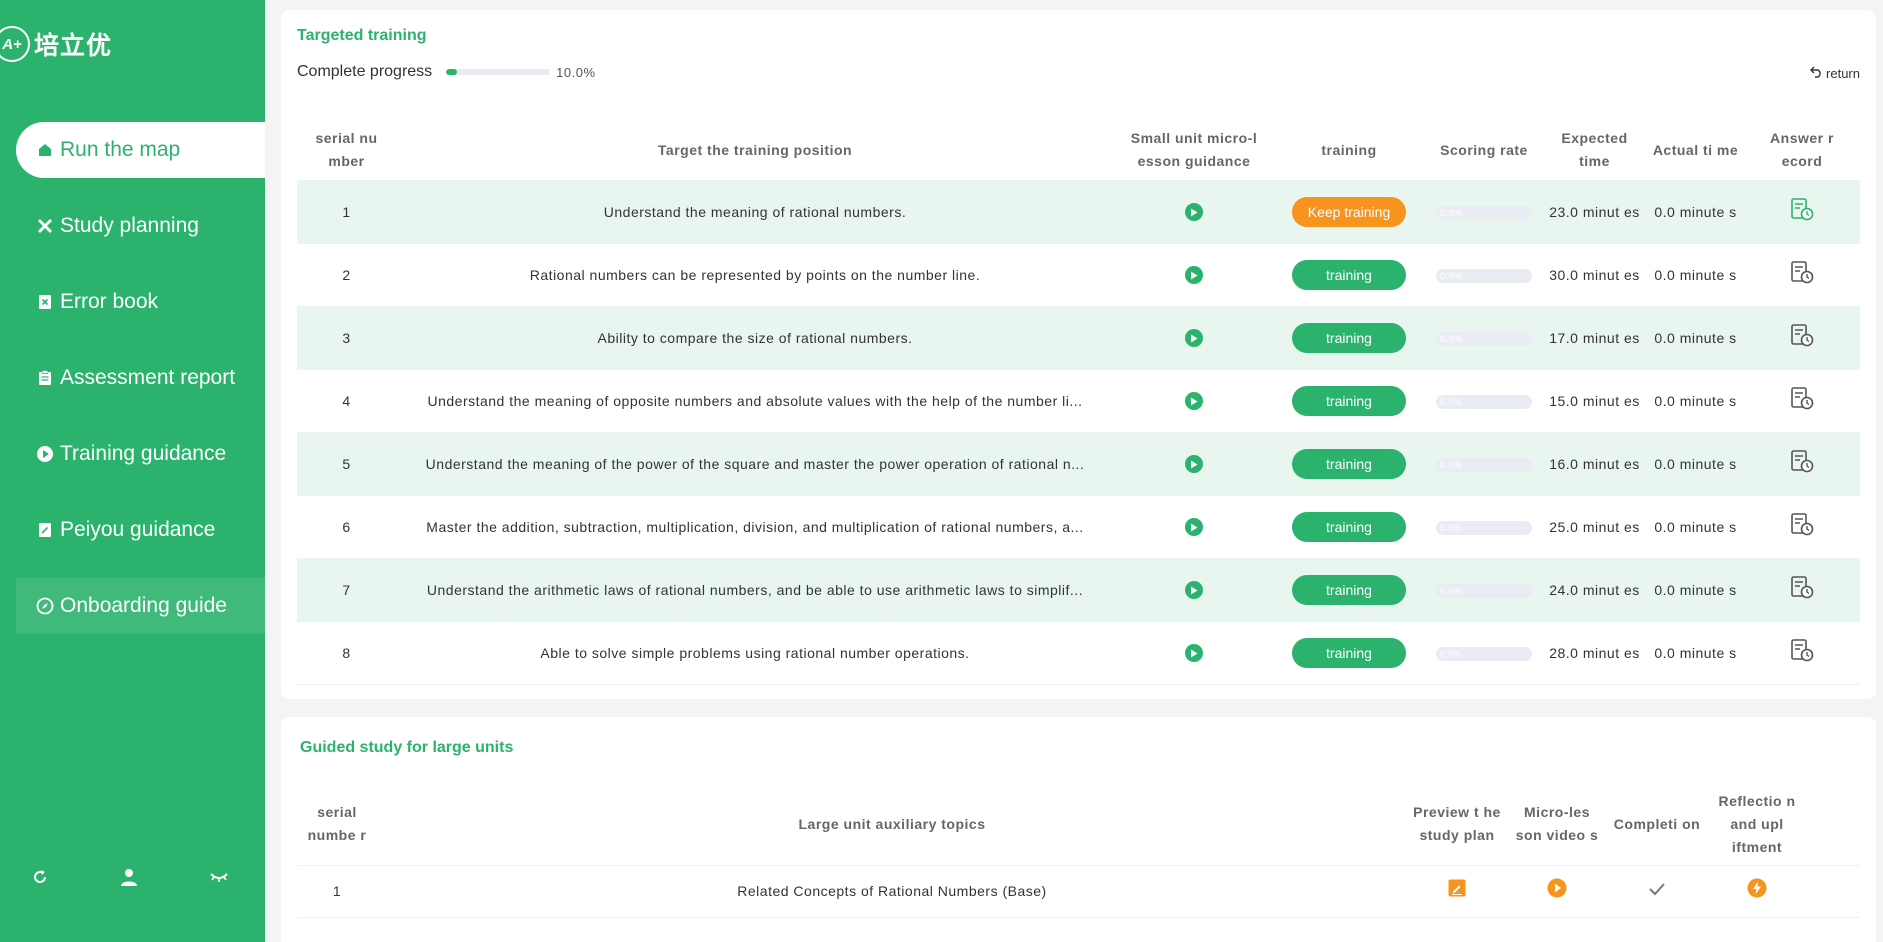 This screenshot has width=1883, height=942. What do you see at coordinates (1594, 526) in the screenshot?
I see `expected-time: 25.0 minut es` at bounding box center [1594, 526].